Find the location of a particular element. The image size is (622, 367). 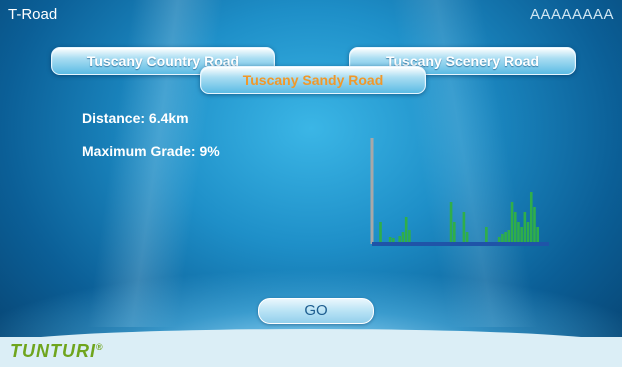

elevation-profile-chart is located at coordinates (459, 192).